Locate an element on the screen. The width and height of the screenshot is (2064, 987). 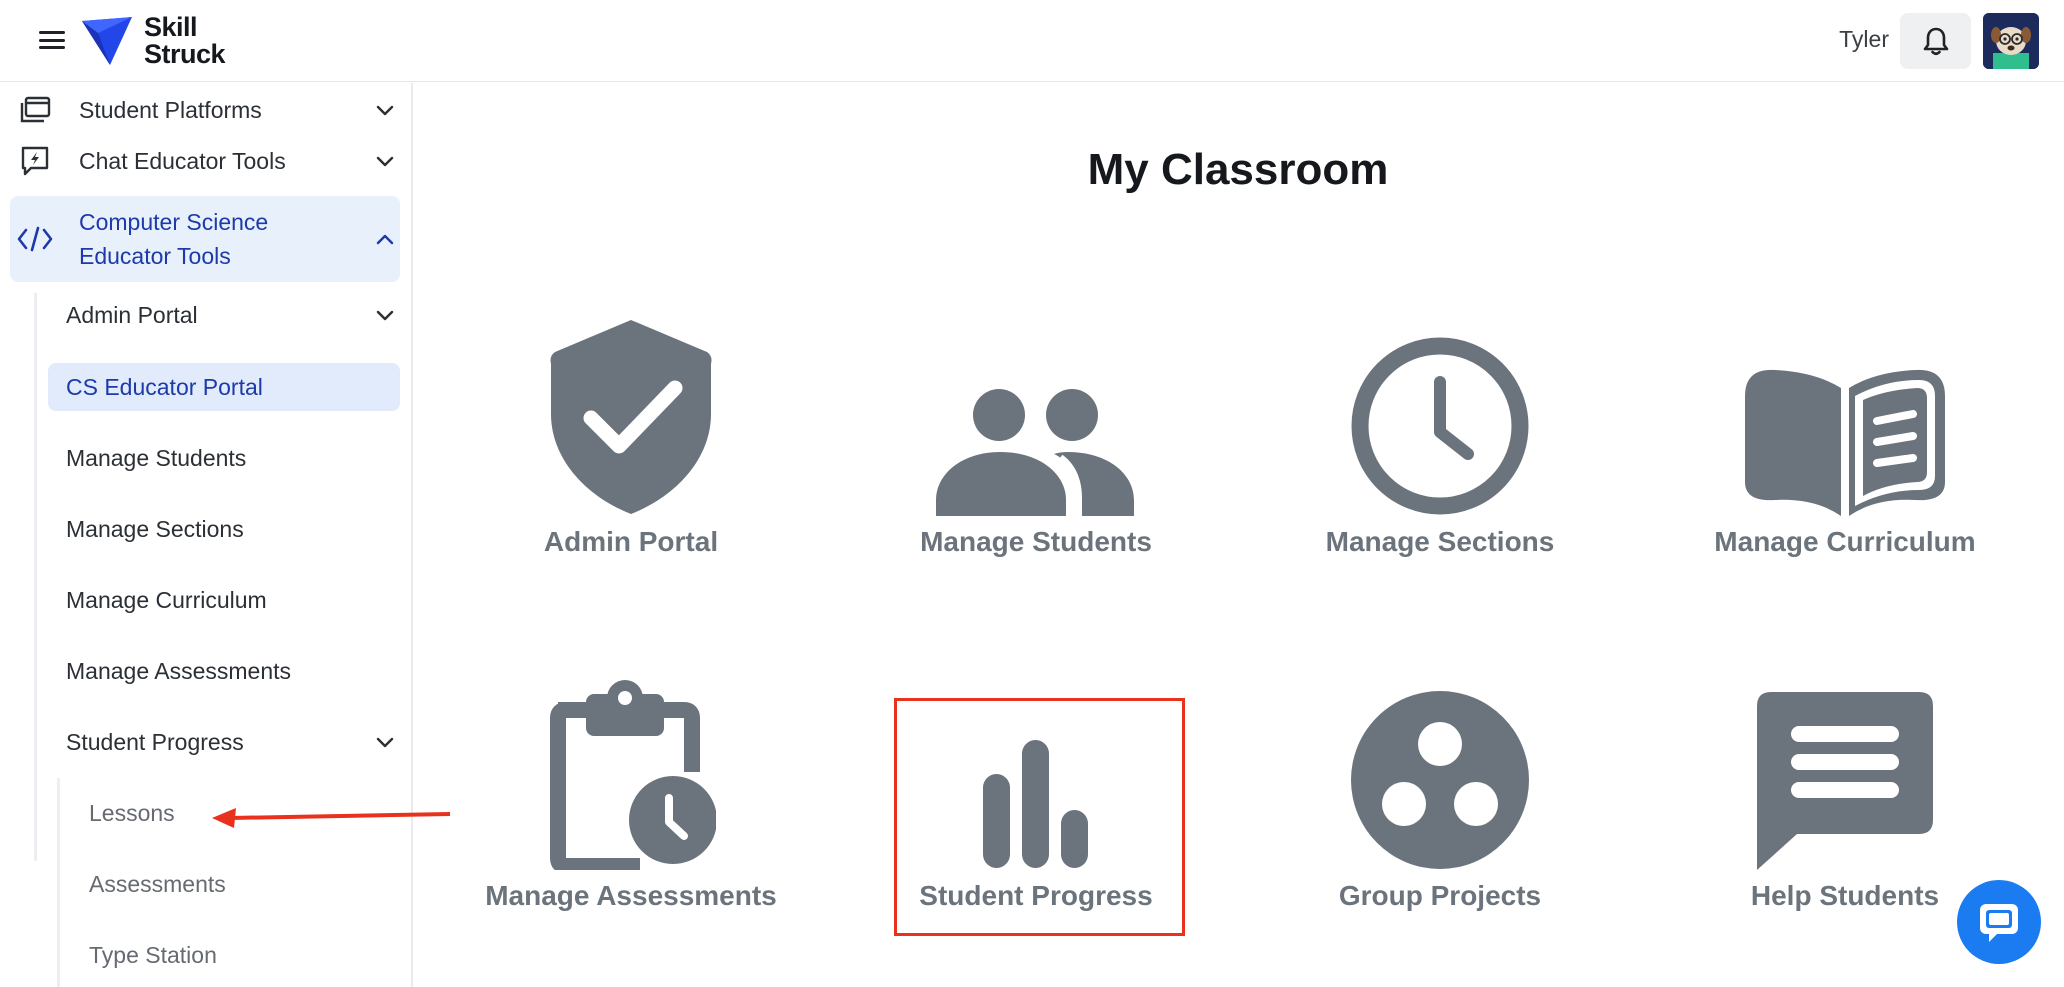
book-icon is located at coordinates (1845, 416).